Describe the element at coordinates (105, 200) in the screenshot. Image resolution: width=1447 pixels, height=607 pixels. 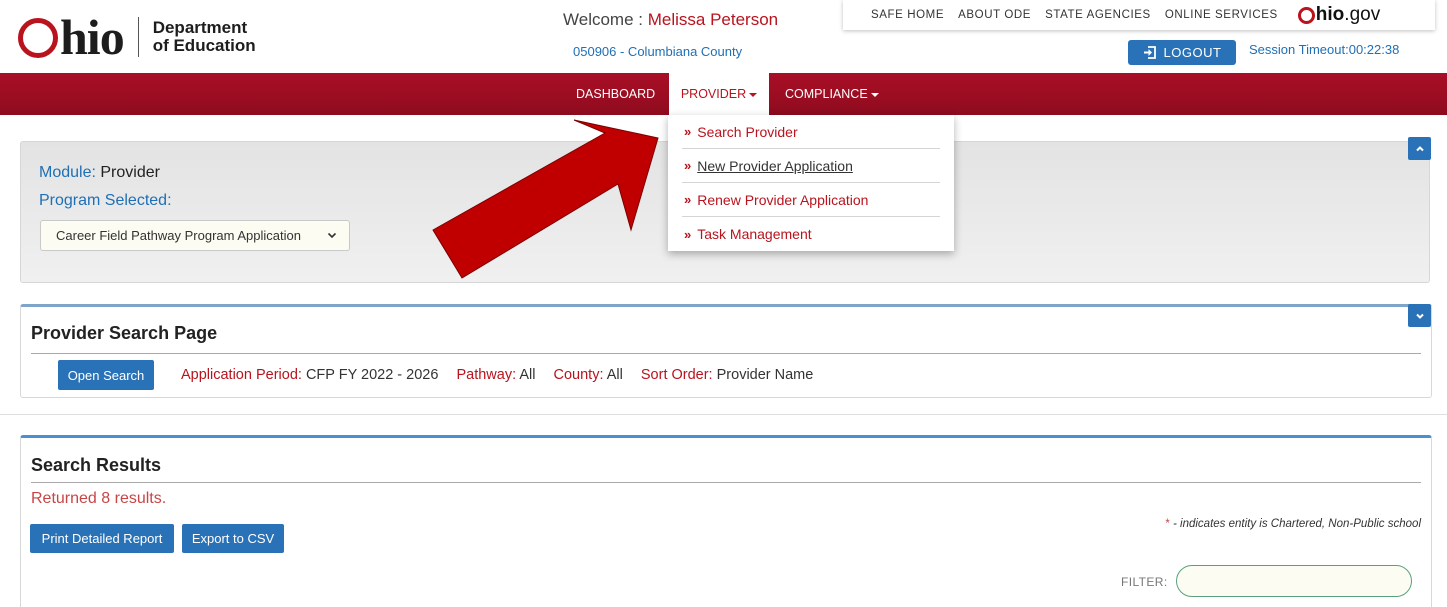
I see `program-selected-label: Program Selected:` at that location.